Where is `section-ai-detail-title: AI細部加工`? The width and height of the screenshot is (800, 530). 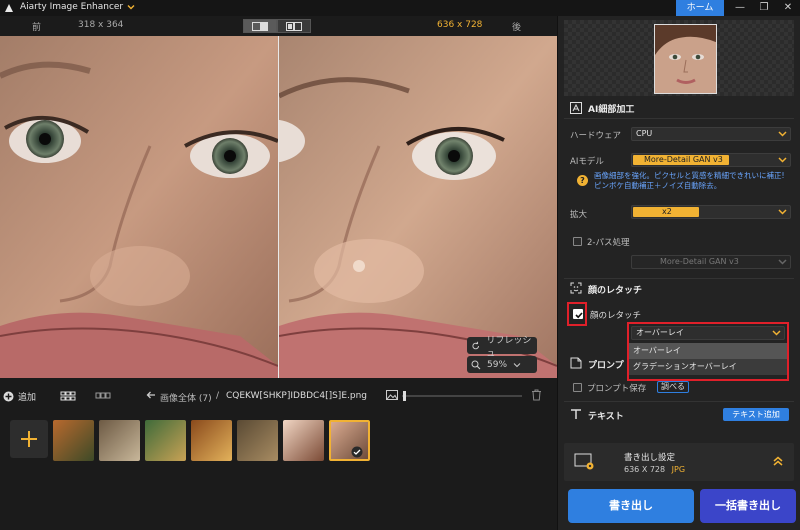
section-ai-detail-title: AI細部加工 is located at coordinates (611, 110).